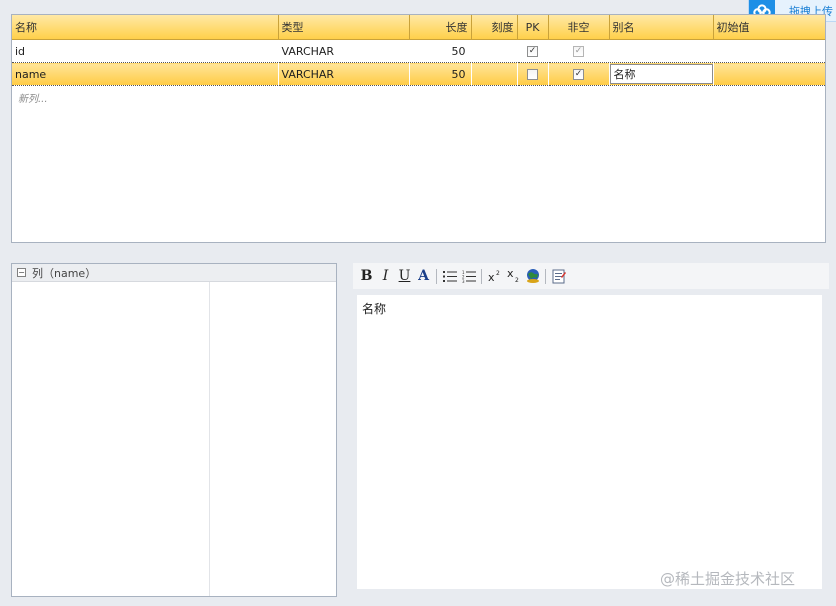  What do you see at coordinates (660, 74) in the screenshot?
I see `alias-edit-field: 名称` at bounding box center [660, 74].